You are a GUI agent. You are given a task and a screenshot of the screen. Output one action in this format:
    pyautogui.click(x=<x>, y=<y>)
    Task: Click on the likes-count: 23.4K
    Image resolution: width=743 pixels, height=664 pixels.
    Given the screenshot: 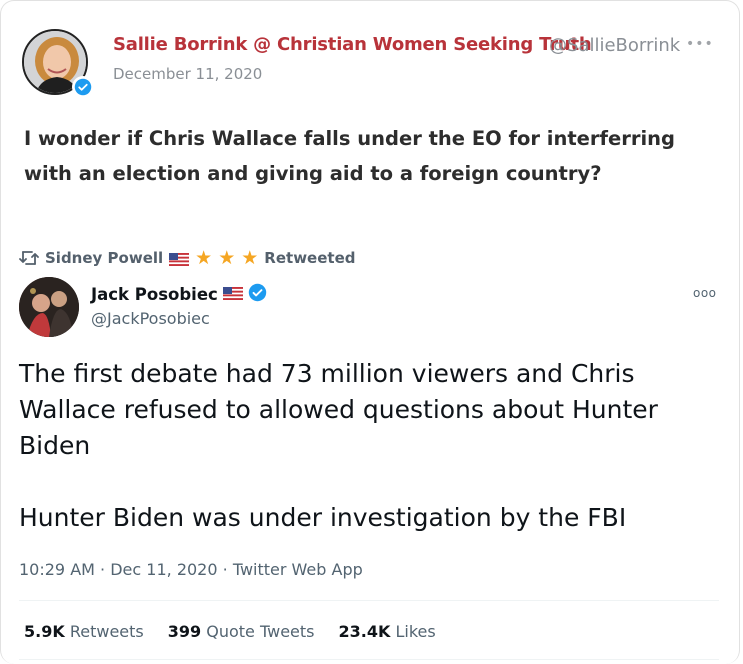 What is the action you would take?
    pyautogui.click(x=364, y=631)
    